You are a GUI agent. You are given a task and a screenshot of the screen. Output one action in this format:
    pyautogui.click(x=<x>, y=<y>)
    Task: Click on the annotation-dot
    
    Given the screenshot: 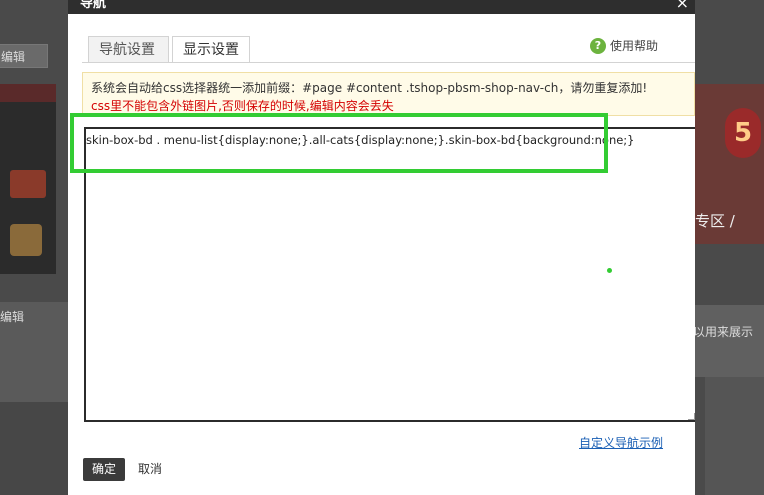 What is the action you would take?
    pyautogui.click(x=609, y=270)
    